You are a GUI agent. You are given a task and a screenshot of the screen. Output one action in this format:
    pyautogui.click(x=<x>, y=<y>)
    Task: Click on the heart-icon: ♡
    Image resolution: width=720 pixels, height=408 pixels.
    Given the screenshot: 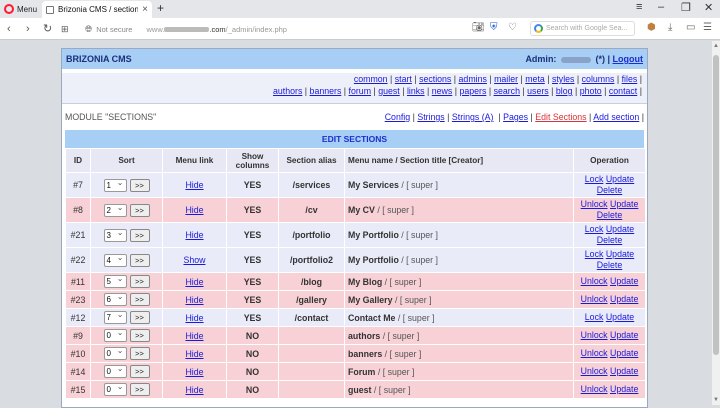 What is the action you would take?
    pyautogui.click(x=512, y=27)
    